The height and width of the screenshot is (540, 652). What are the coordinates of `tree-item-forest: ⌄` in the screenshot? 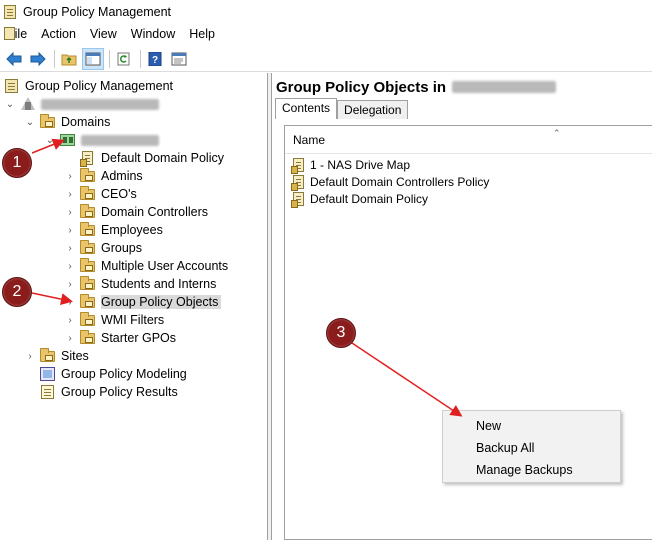 It's located at (81, 104).